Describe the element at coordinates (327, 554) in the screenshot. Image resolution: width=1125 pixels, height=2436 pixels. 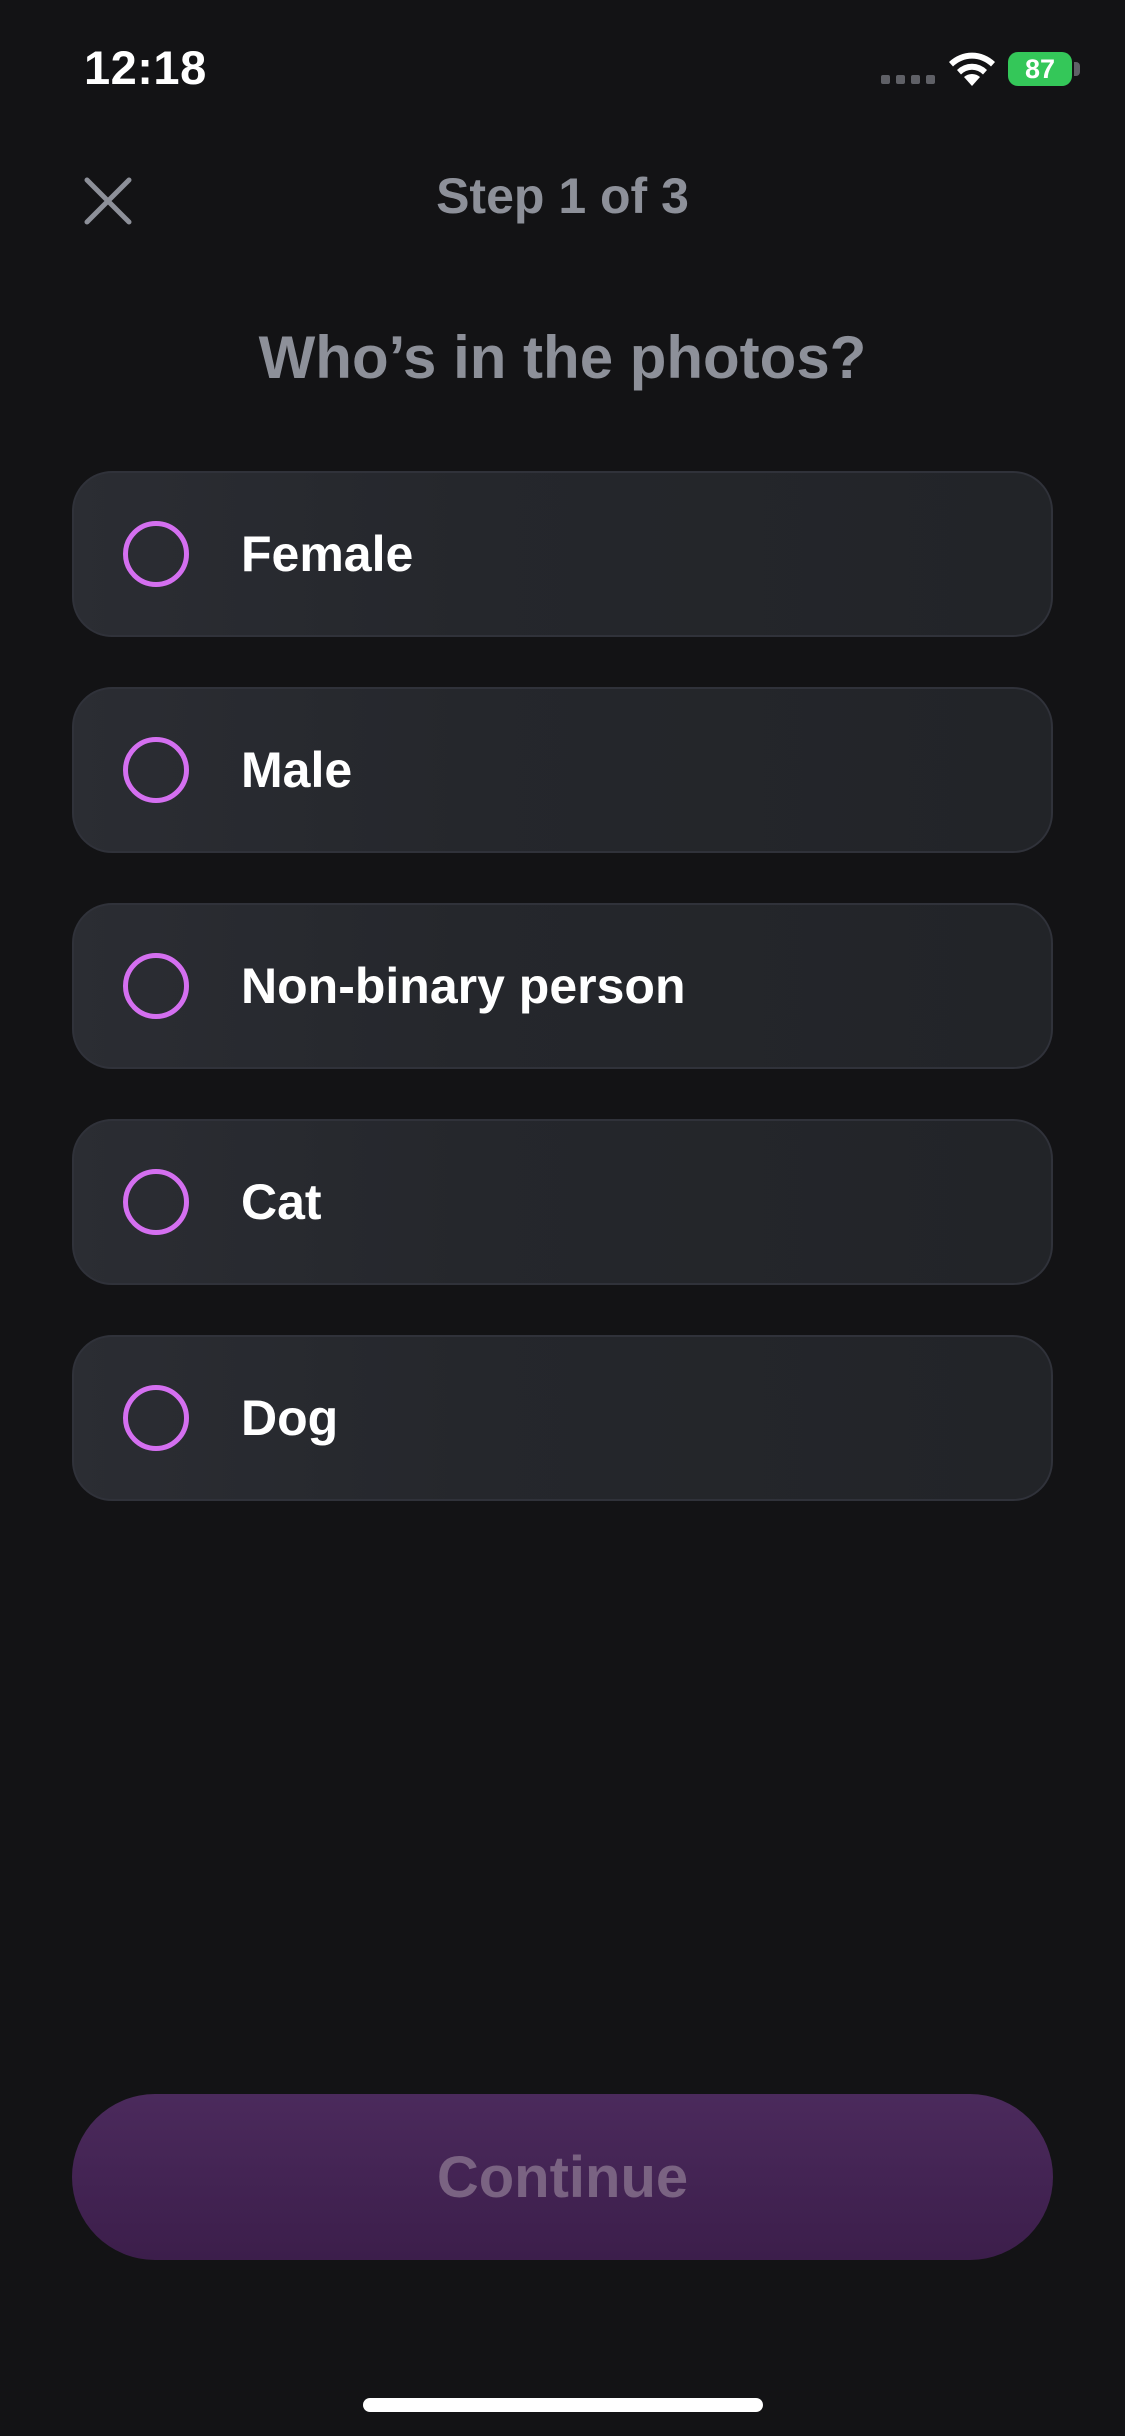
I see `option-label: Female` at that location.